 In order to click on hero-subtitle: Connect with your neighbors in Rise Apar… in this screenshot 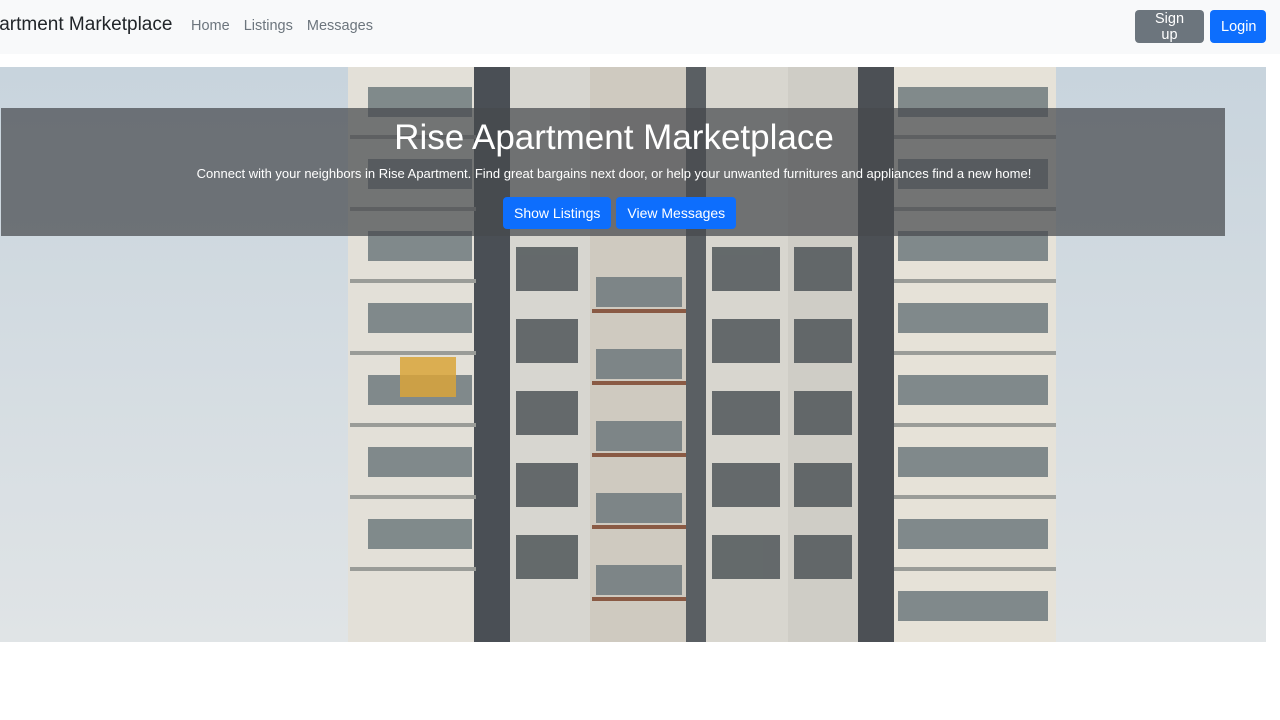, I will do `click(614, 173)`.